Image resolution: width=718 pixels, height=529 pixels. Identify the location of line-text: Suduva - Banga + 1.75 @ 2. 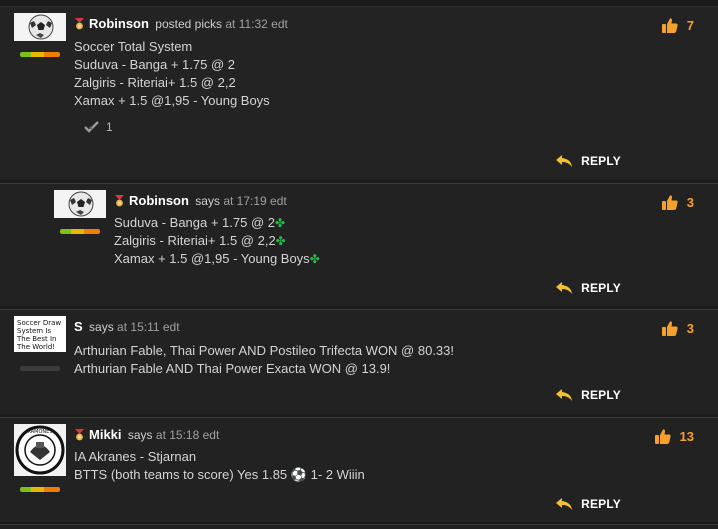
(195, 222).